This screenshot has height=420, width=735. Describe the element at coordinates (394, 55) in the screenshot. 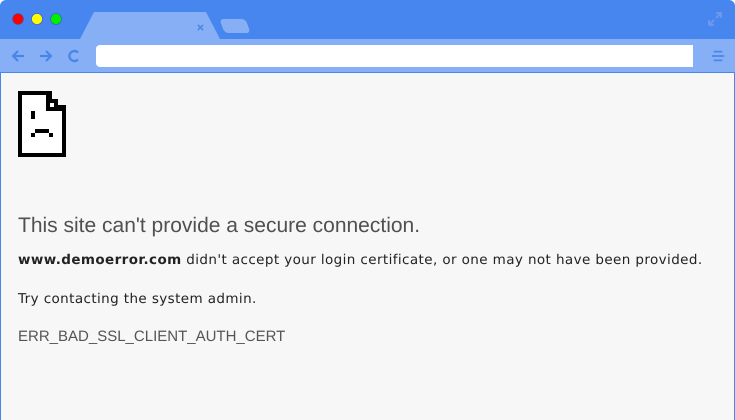

I see `address-field` at that location.